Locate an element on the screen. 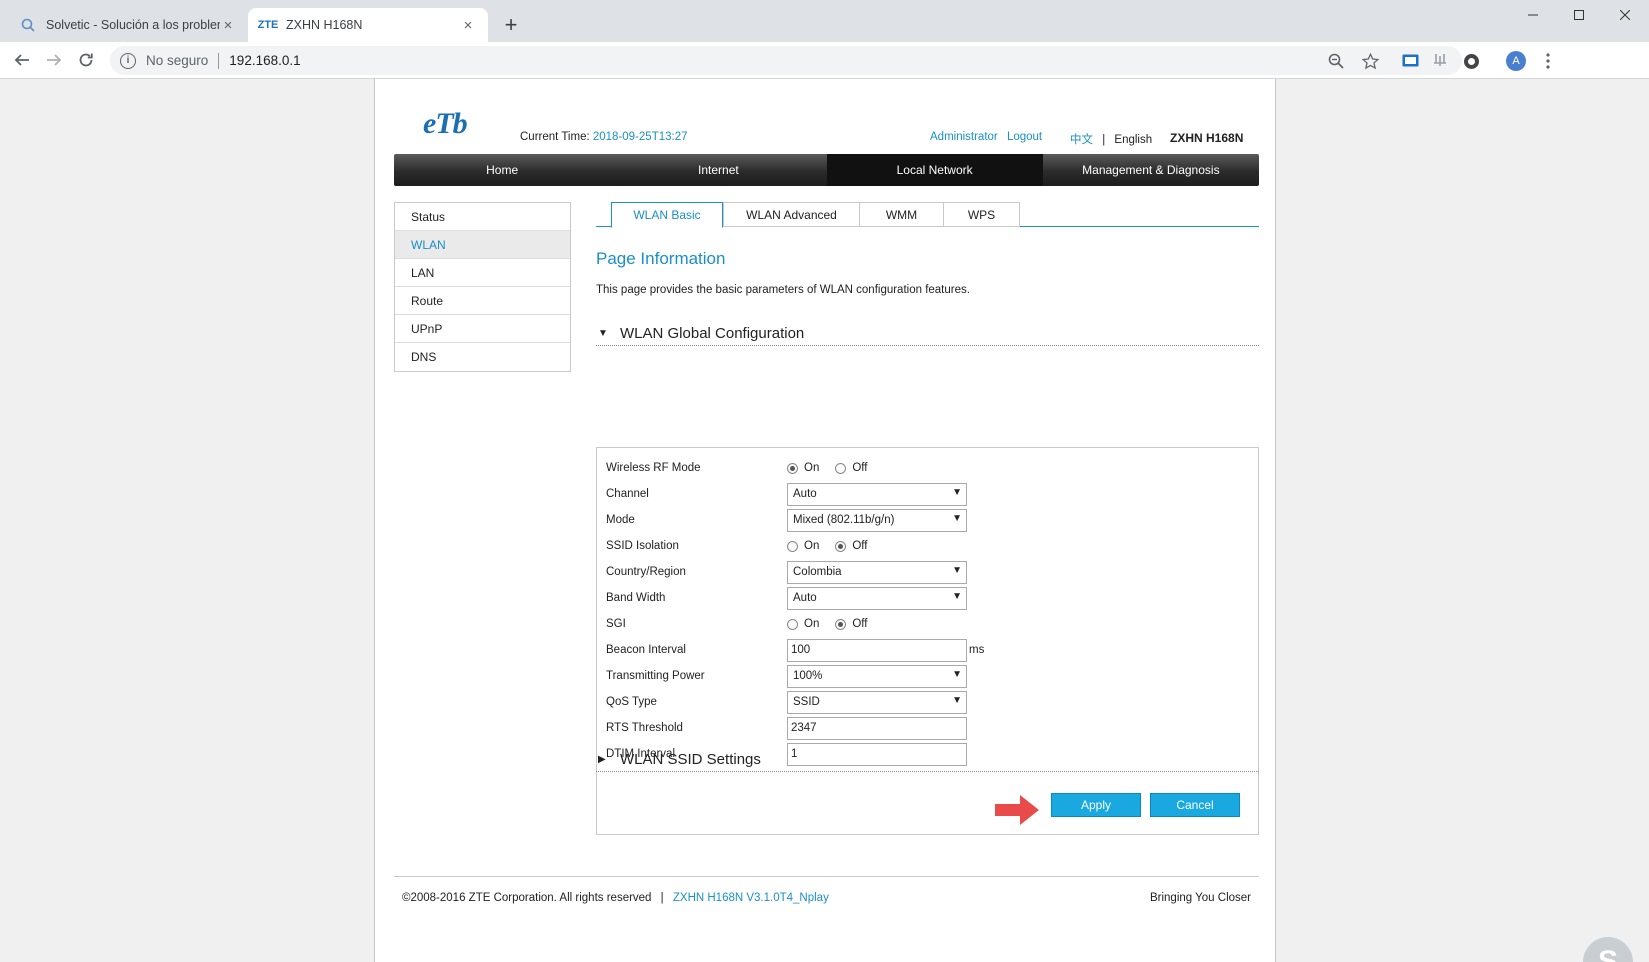 Image resolution: width=1649 pixels, height=962 pixels. sgi-radio-group: On Off is located at coordinates (835, 624).